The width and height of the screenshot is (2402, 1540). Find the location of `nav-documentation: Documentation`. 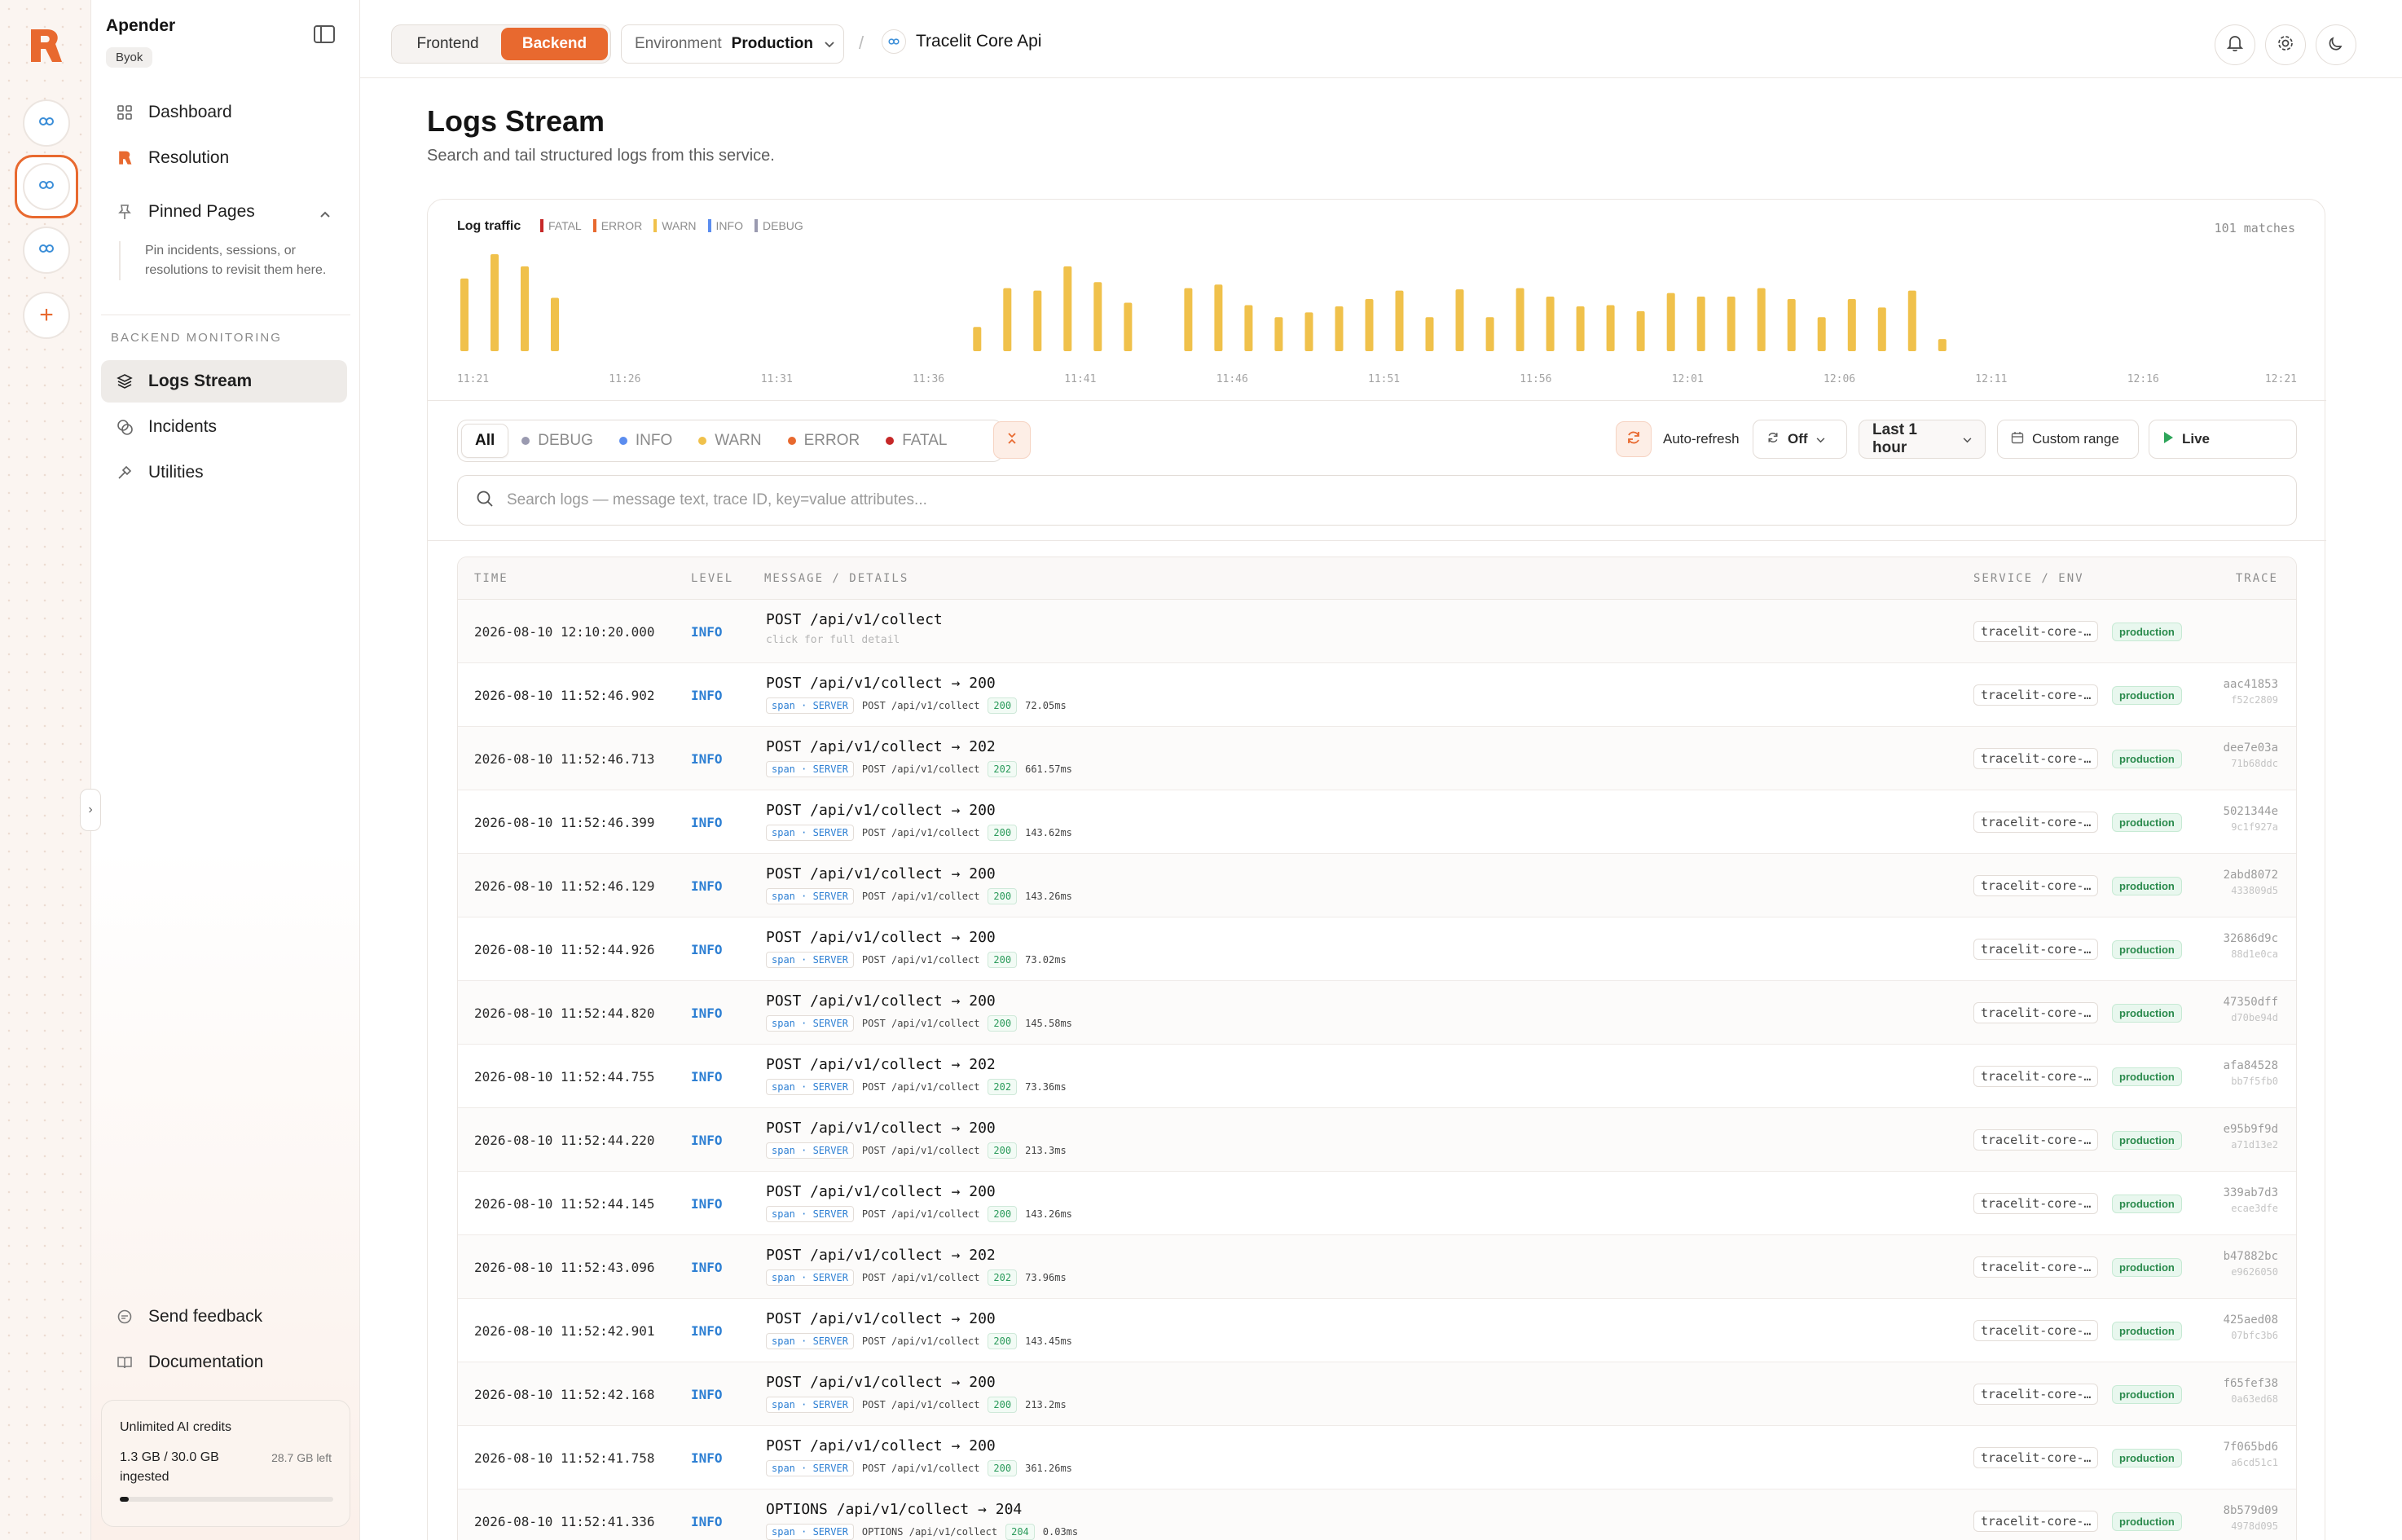

nav-documentation: Documentation is located at coordinates (224, 1362).